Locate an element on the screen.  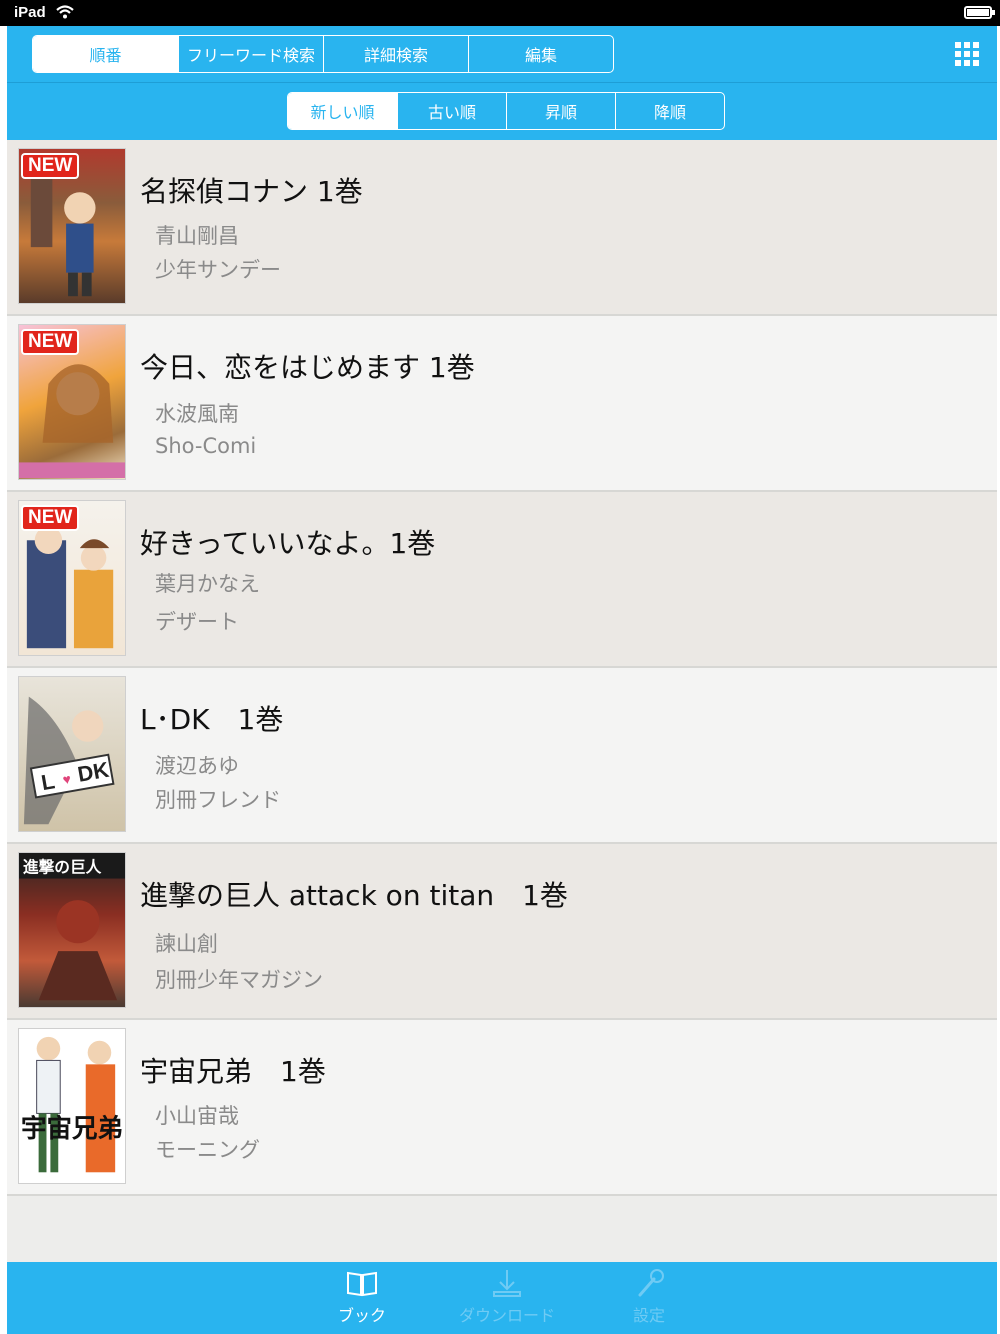
cover-art: 宇宙兄弟 is located at coordinates (72, 1104).